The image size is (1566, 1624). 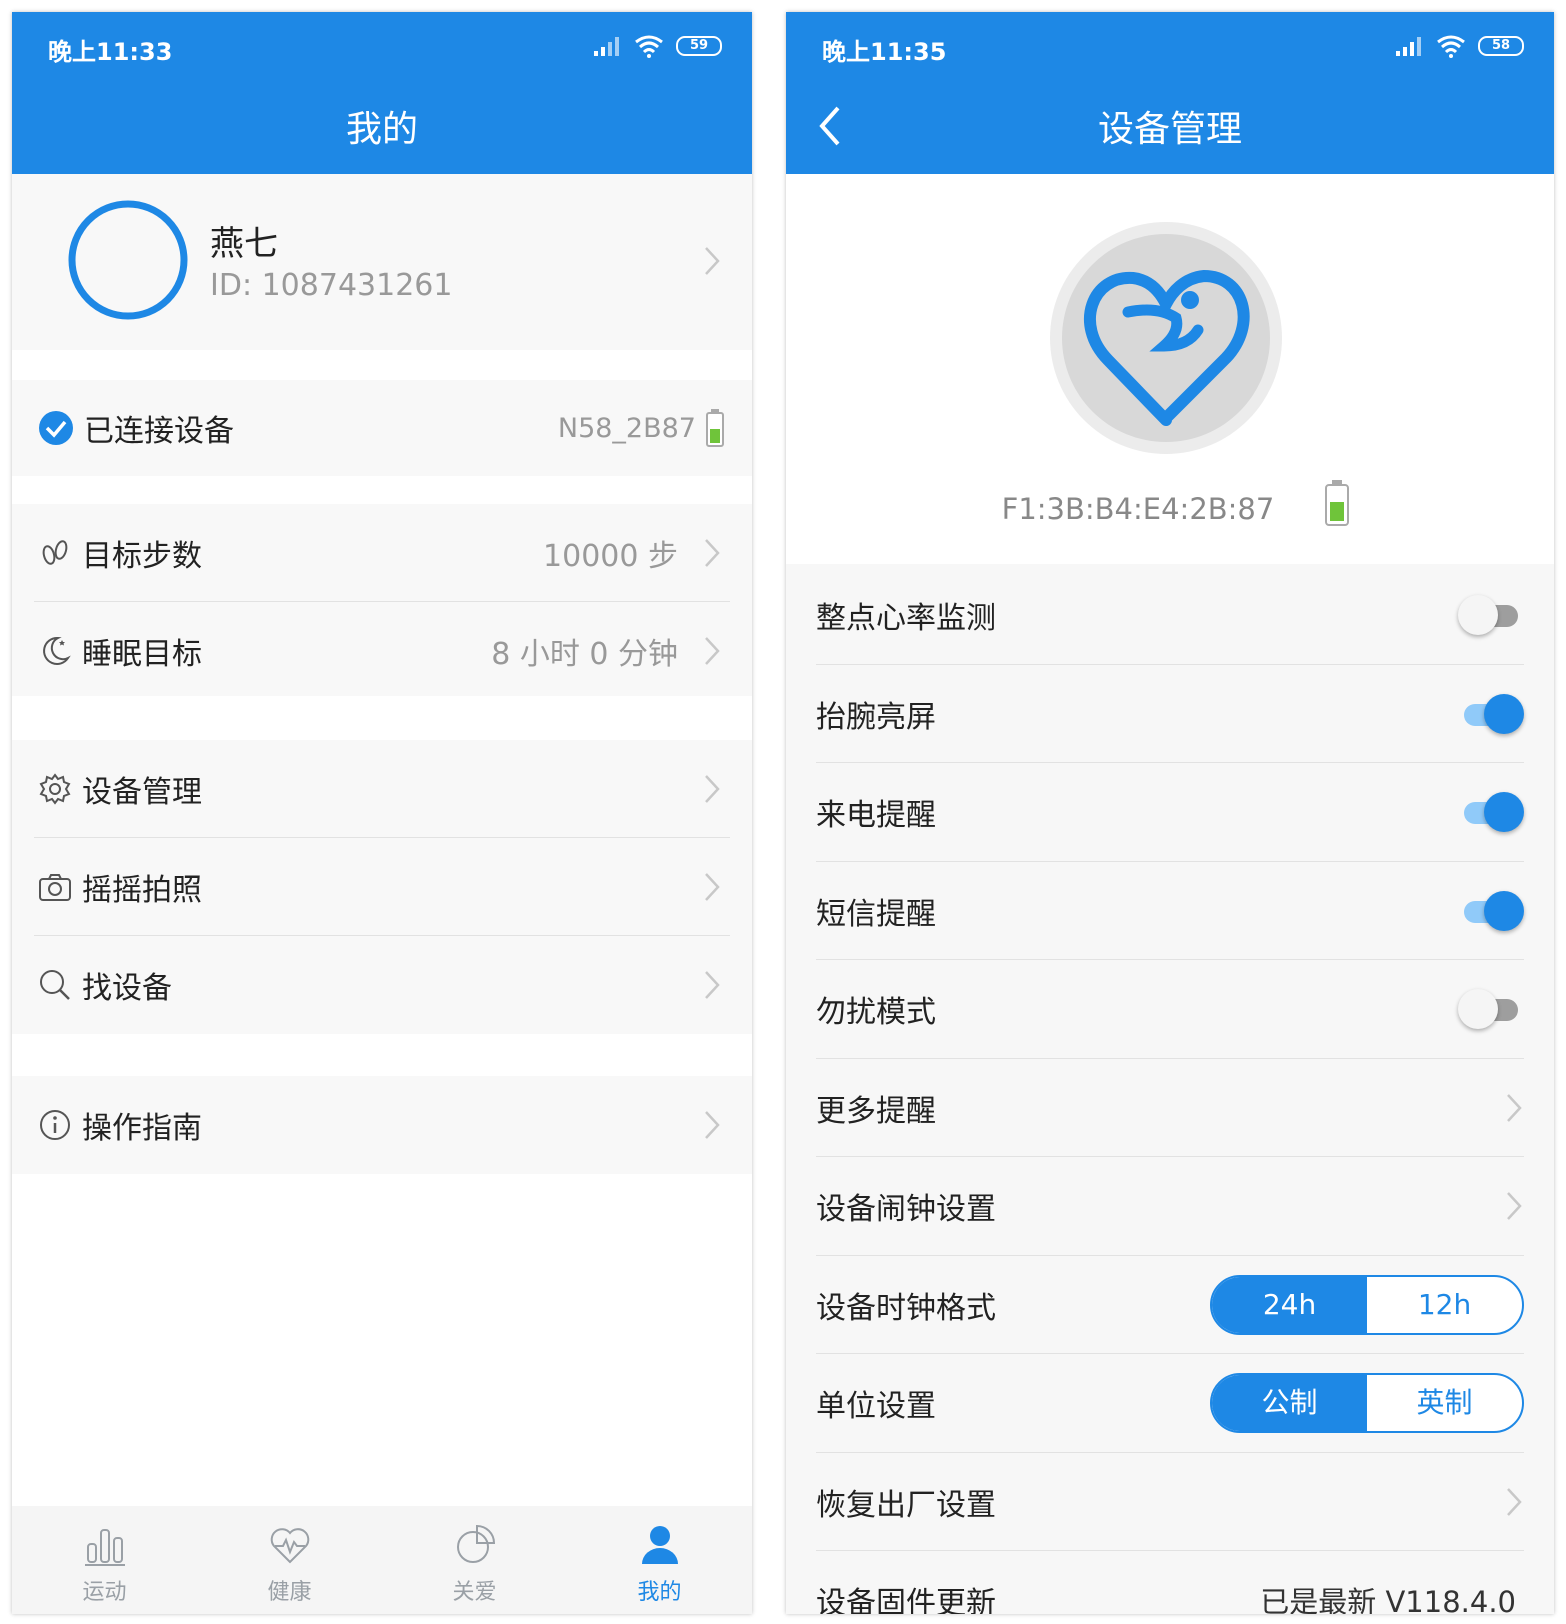 I want to click on step-goal-value: 10000 步, so click(x=610, y=556).